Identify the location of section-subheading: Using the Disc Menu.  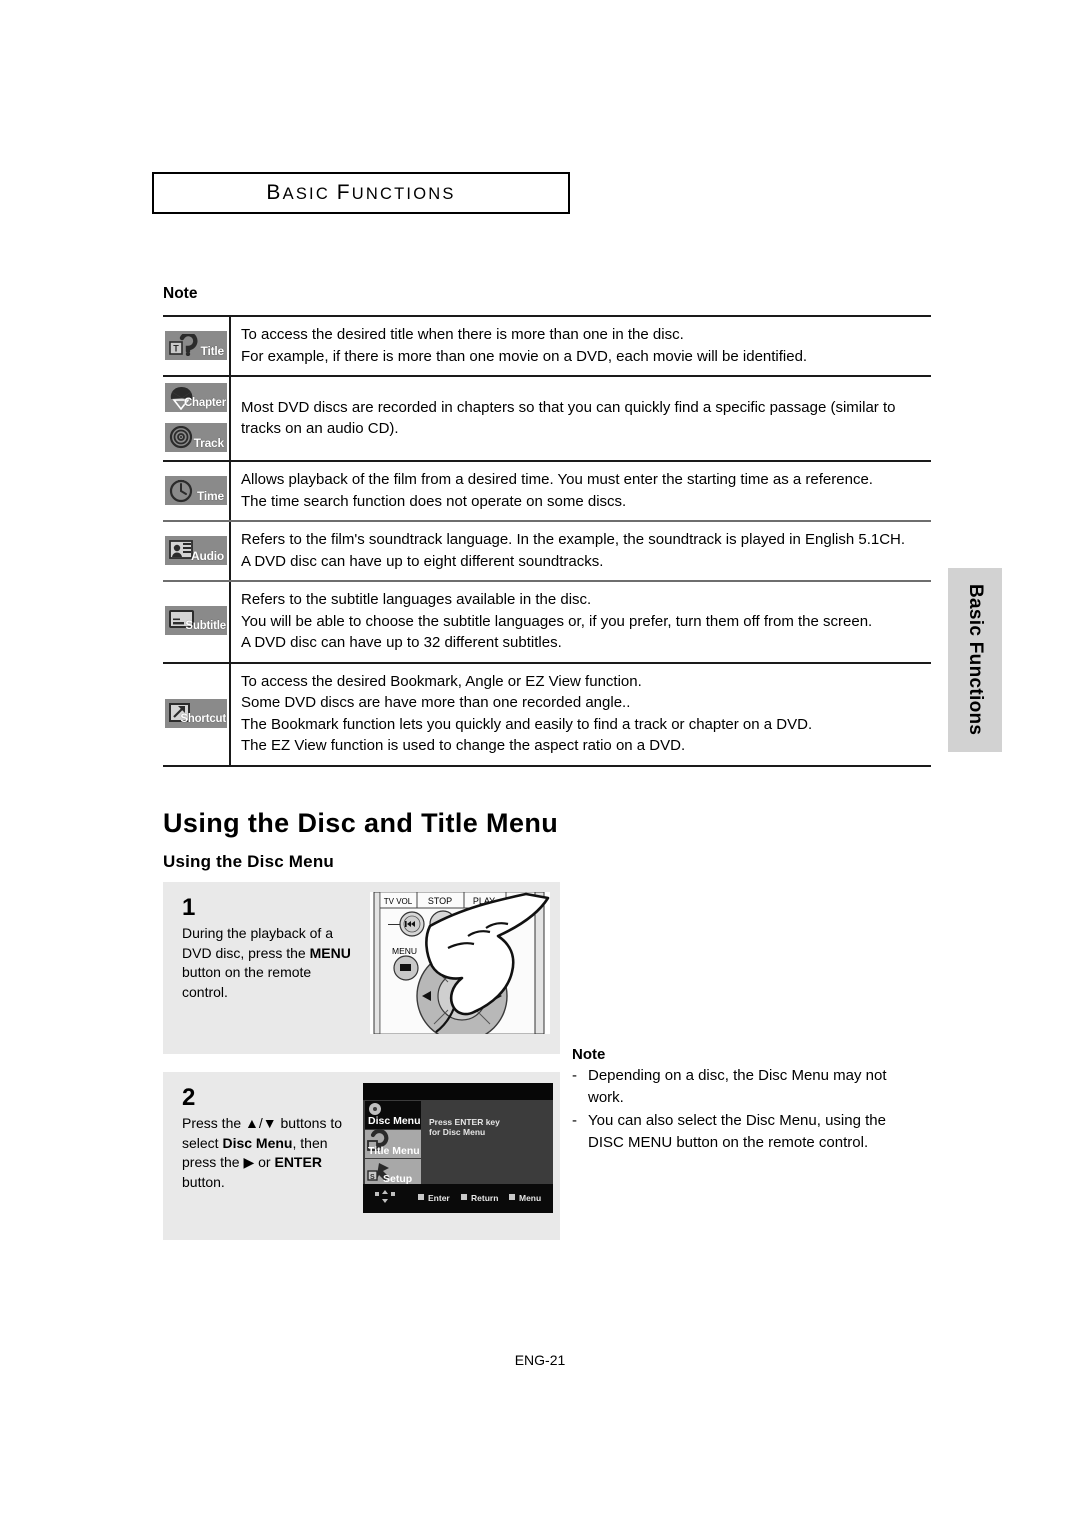
(248, 861).